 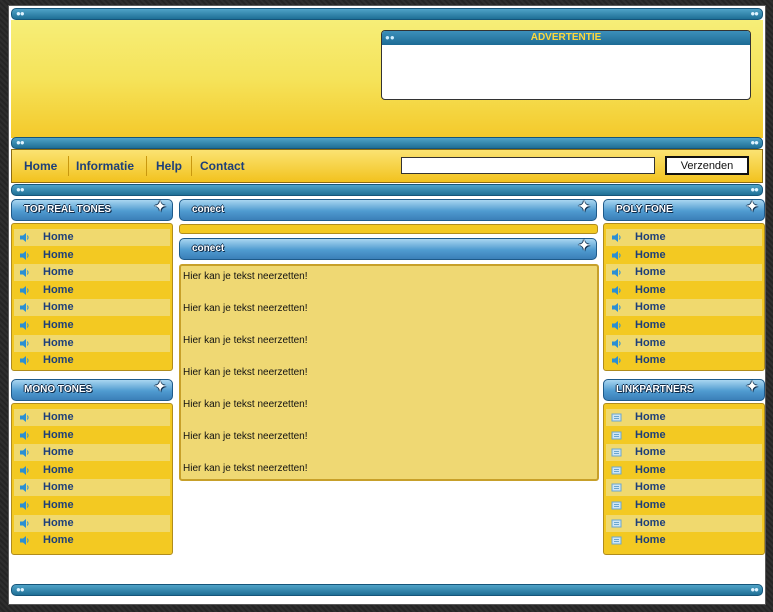 I want to click on page-icon, so click(x=616, y=417).